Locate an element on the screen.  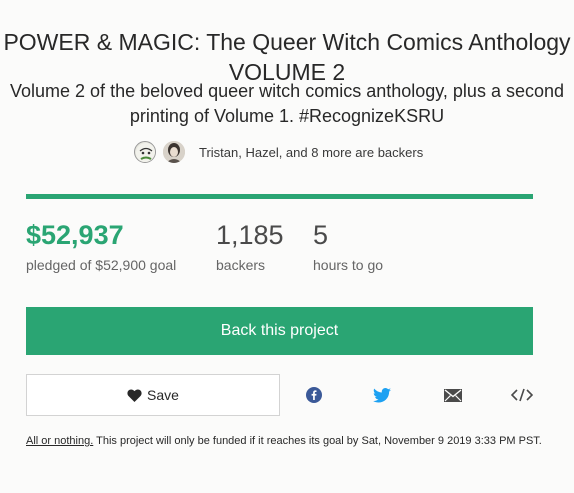
time-remaining-value: 5 is located at coordinates (321, 235).